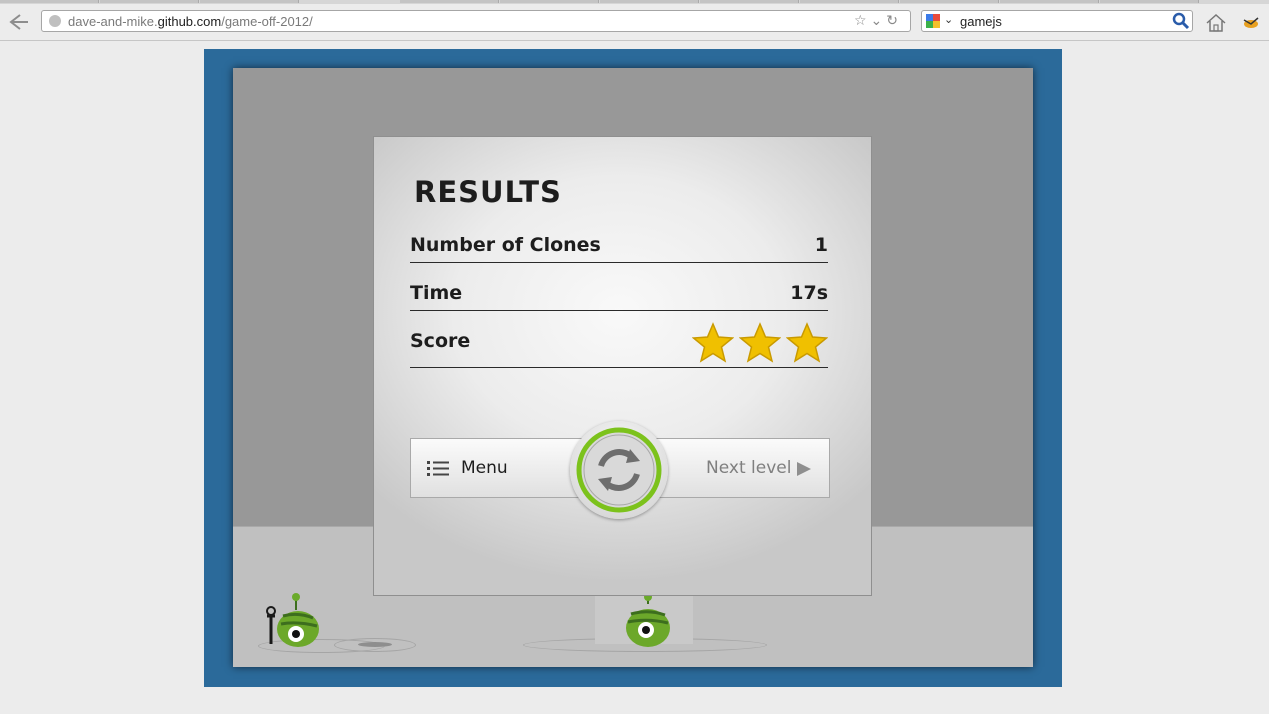  What do you see at coordinates (190, 21) in the screenshot?
I see `url-text: dave-and-mike.github.com/game-off-2012/` at bounding box center [190, 21].